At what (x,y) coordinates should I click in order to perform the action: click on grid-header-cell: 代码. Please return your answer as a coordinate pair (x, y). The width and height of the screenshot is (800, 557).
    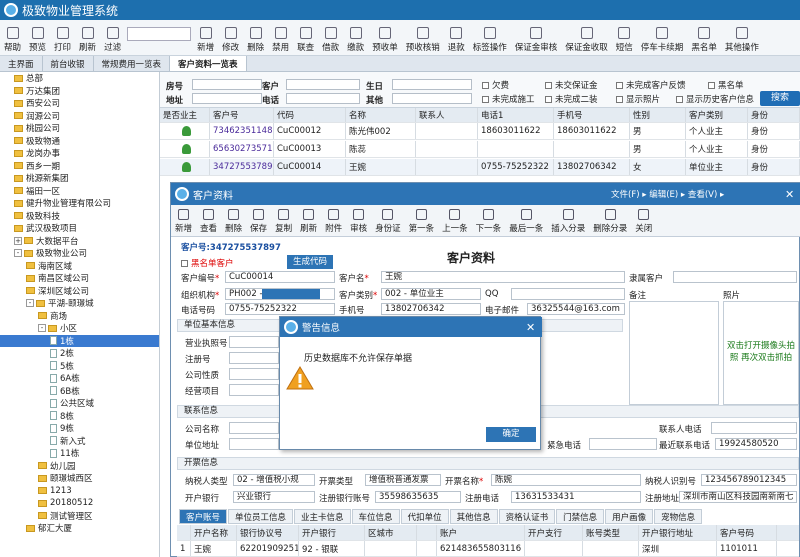
    Looking at the image, I should click on (310, 115).